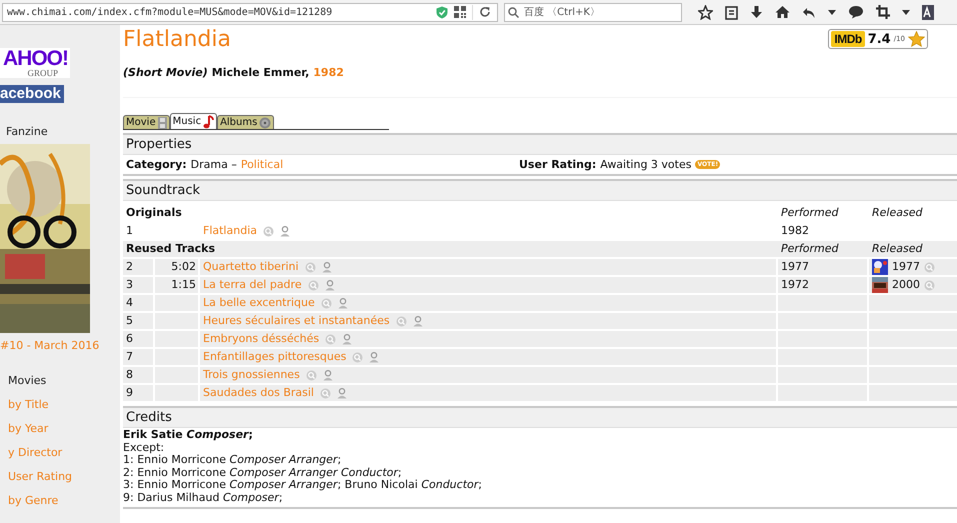  Describe the element at coordinates (646, 164) in the screenshot. I see `rating-text: Awaiting 3 votes` at that location.